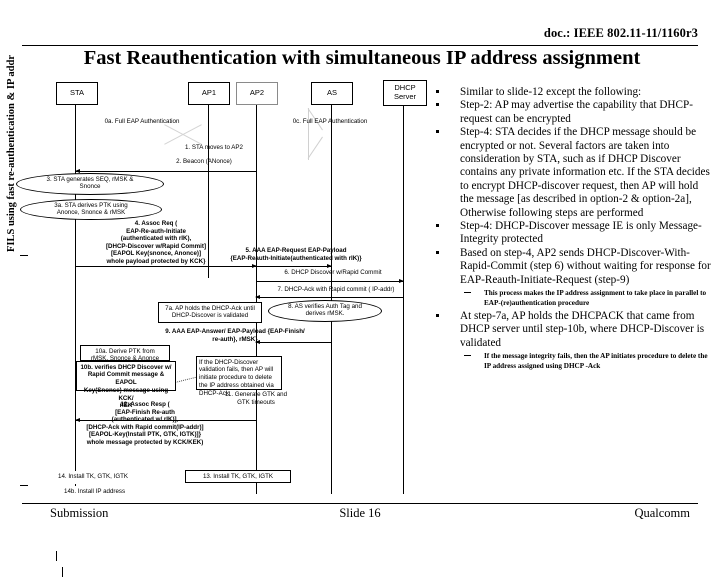  I want to click on message-7-dhcp-ack: 7. DHCP-Ack with Rapid commit ( IP-addr), so click(336, 289).